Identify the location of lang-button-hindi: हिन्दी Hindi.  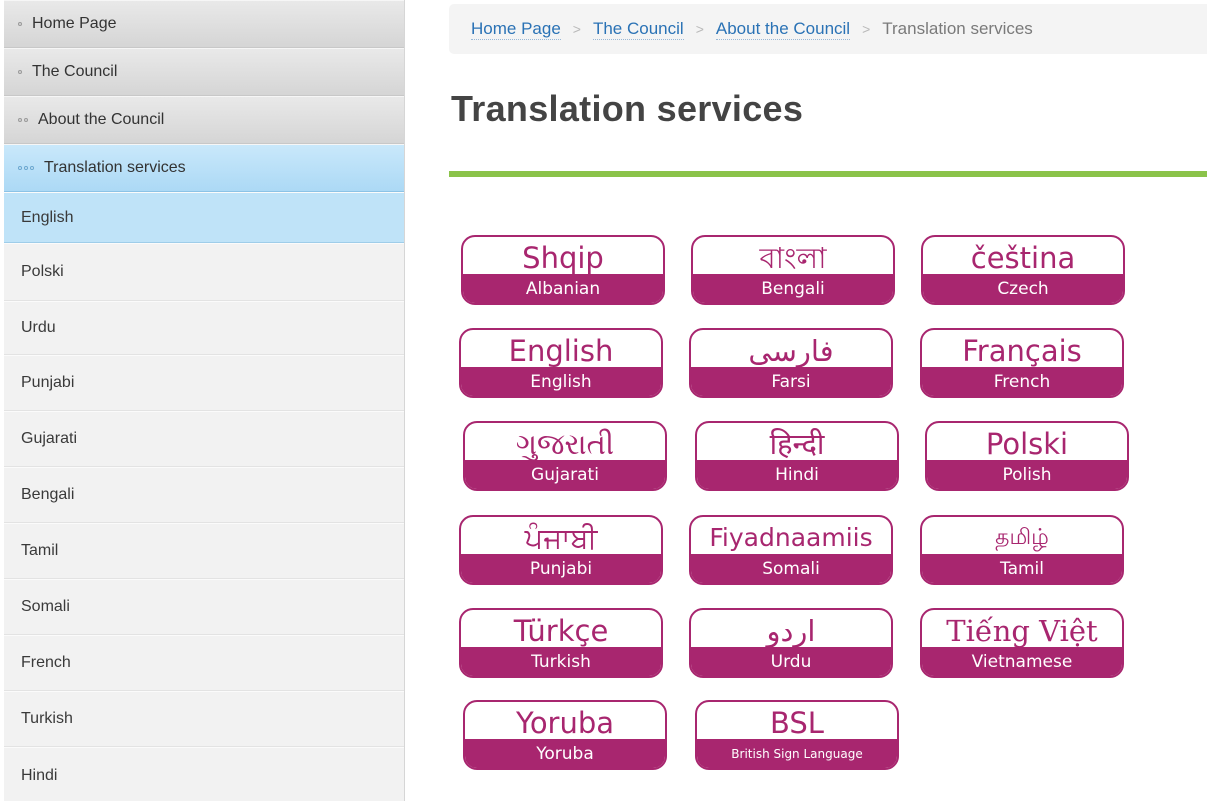
(797, 456).